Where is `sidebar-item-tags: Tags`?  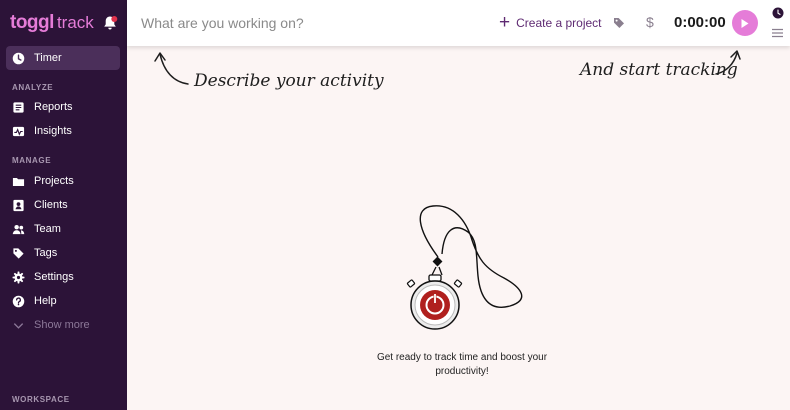
sidebar-item-tags: Tags is located at coordinates (63, 253).